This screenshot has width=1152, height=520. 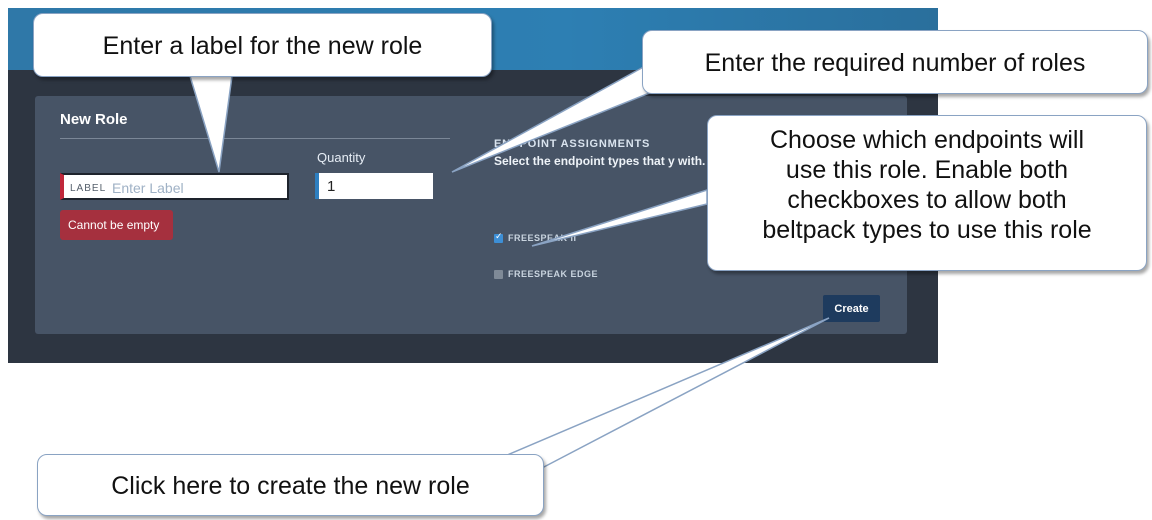 What do you see at coordinates (553, 274) in the screenshot?
I see `freespeak-edge-label: FREESPEAK EDGE` at bounding box center [553, 274].